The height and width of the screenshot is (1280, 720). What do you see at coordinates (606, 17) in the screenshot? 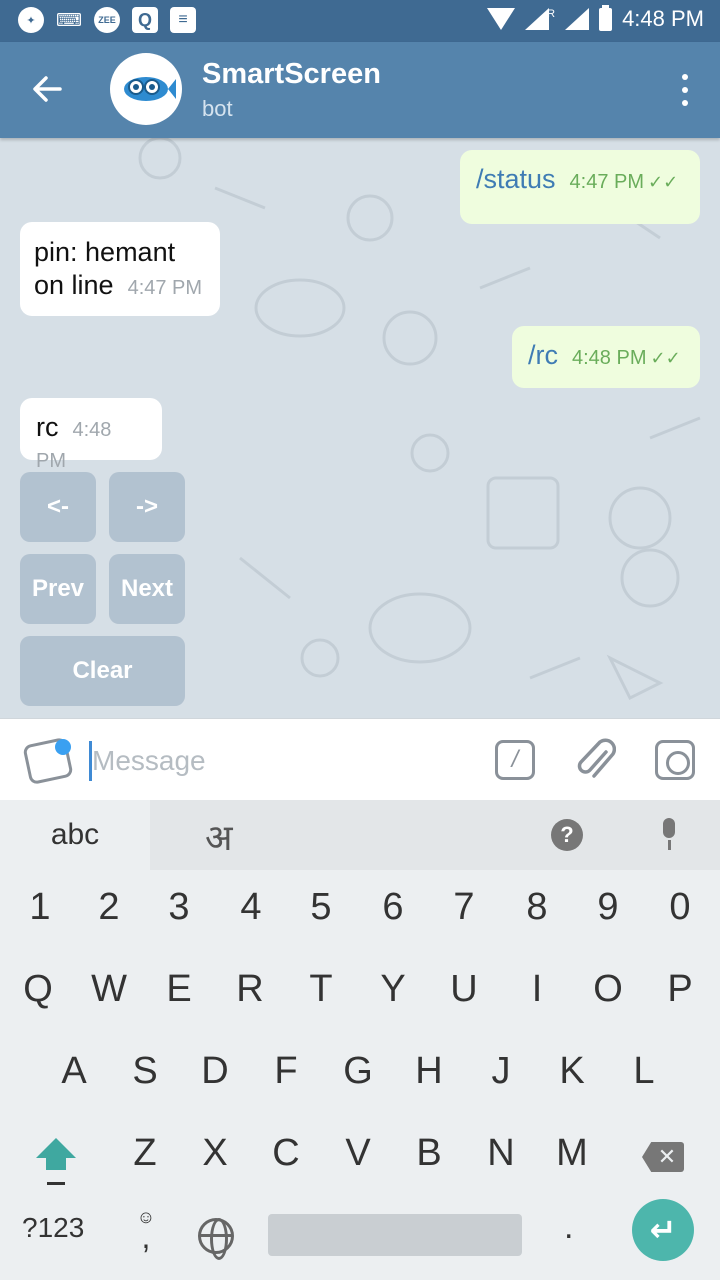
I see `battery-icon` at bounding box center [606, 17].